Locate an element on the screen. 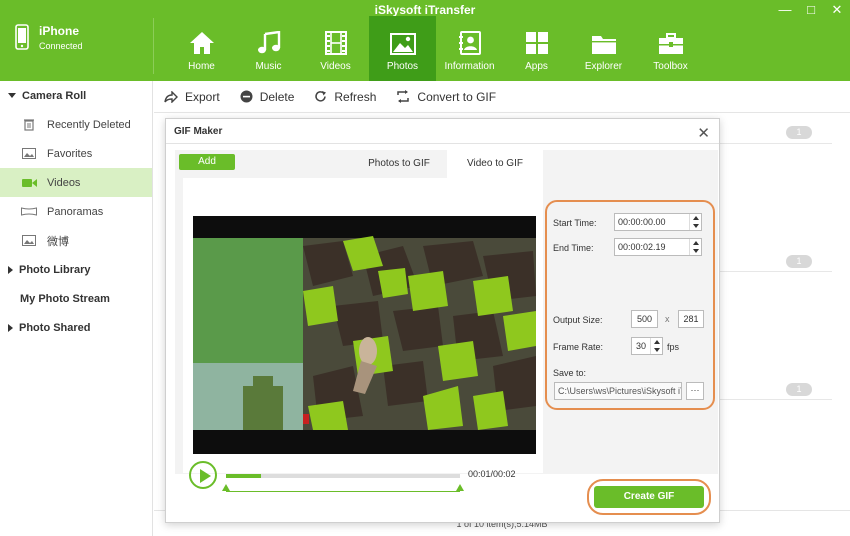 This screenshot has height=536, width=850. end-time-label: End Time: is located at coordinates (573, 248).